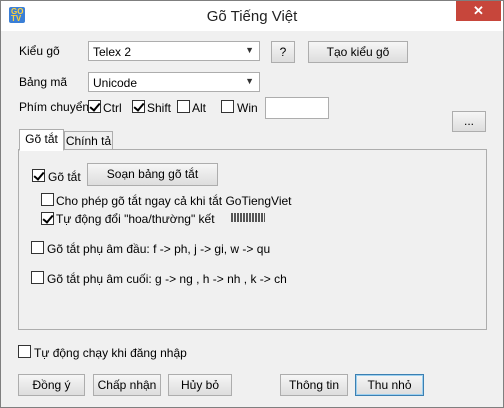 This screenshot has height=408, width=504. I want to click on win-checkbox, so click(227, 106).